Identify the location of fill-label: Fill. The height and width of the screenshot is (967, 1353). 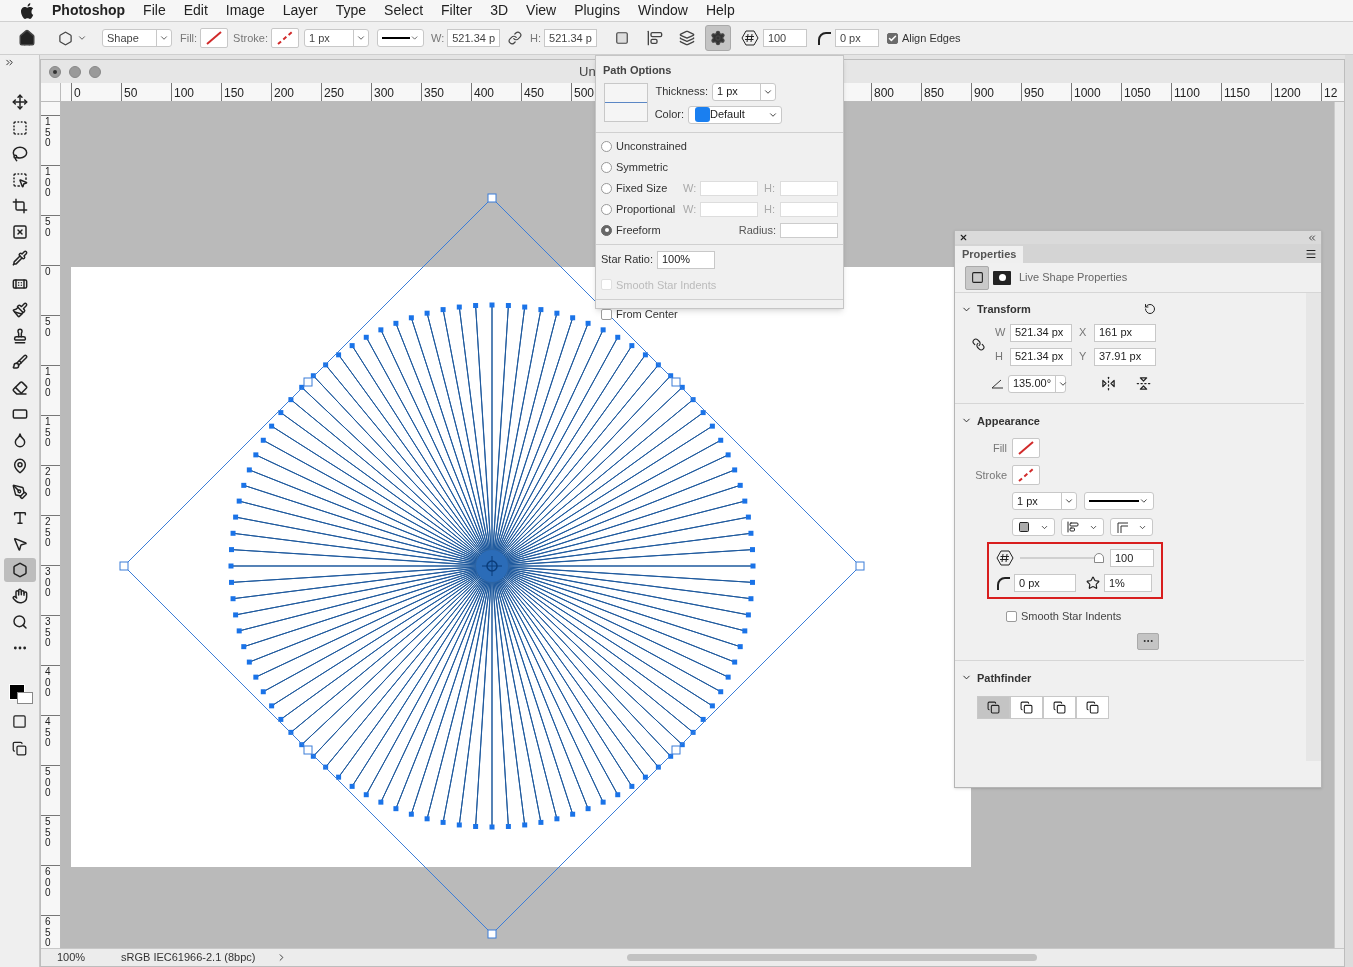
(999, 448).